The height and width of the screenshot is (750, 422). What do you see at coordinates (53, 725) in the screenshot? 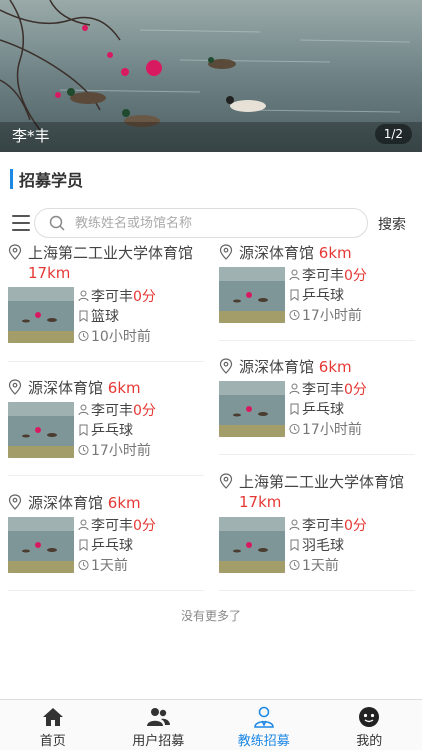
I see `tab-home: 首页` at bounding box center [53, 725].